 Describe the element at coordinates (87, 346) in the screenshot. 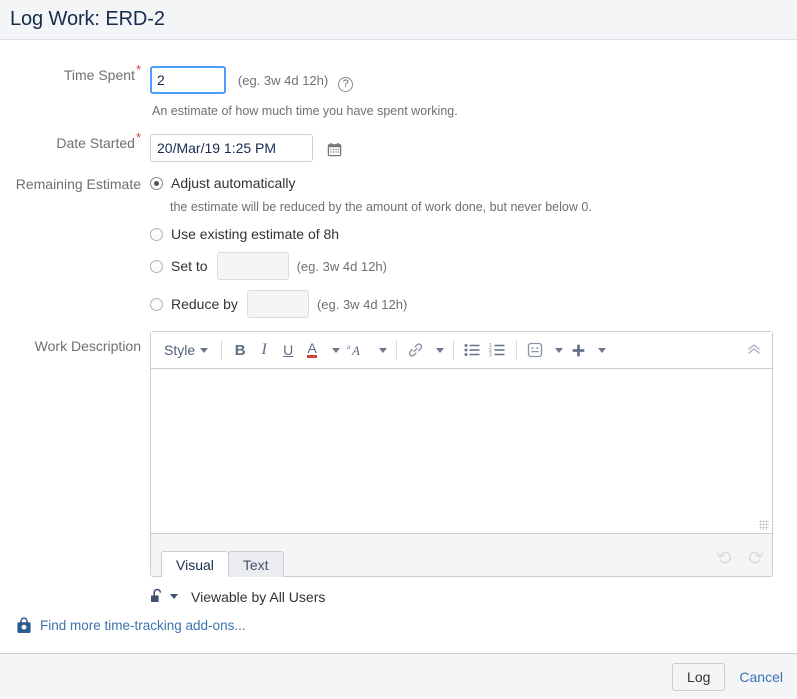

I see `work-description-label: Work Description` at that location.